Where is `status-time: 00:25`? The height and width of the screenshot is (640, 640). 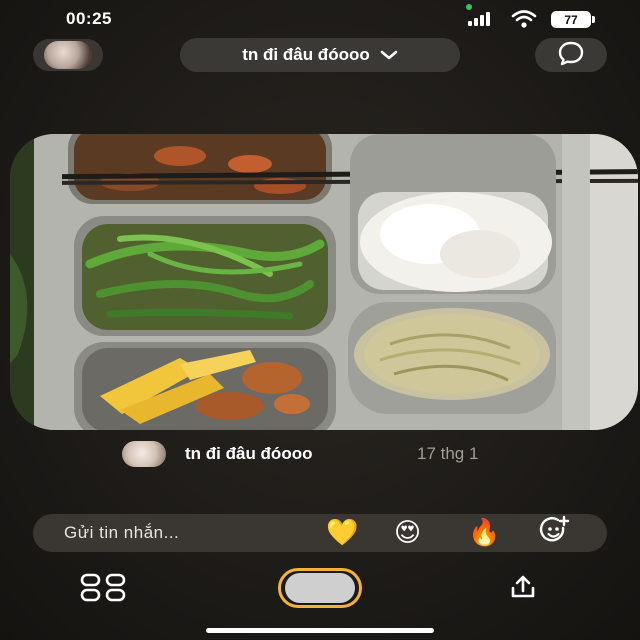 status-time: 00:25 is located at coordinates (89, 18).